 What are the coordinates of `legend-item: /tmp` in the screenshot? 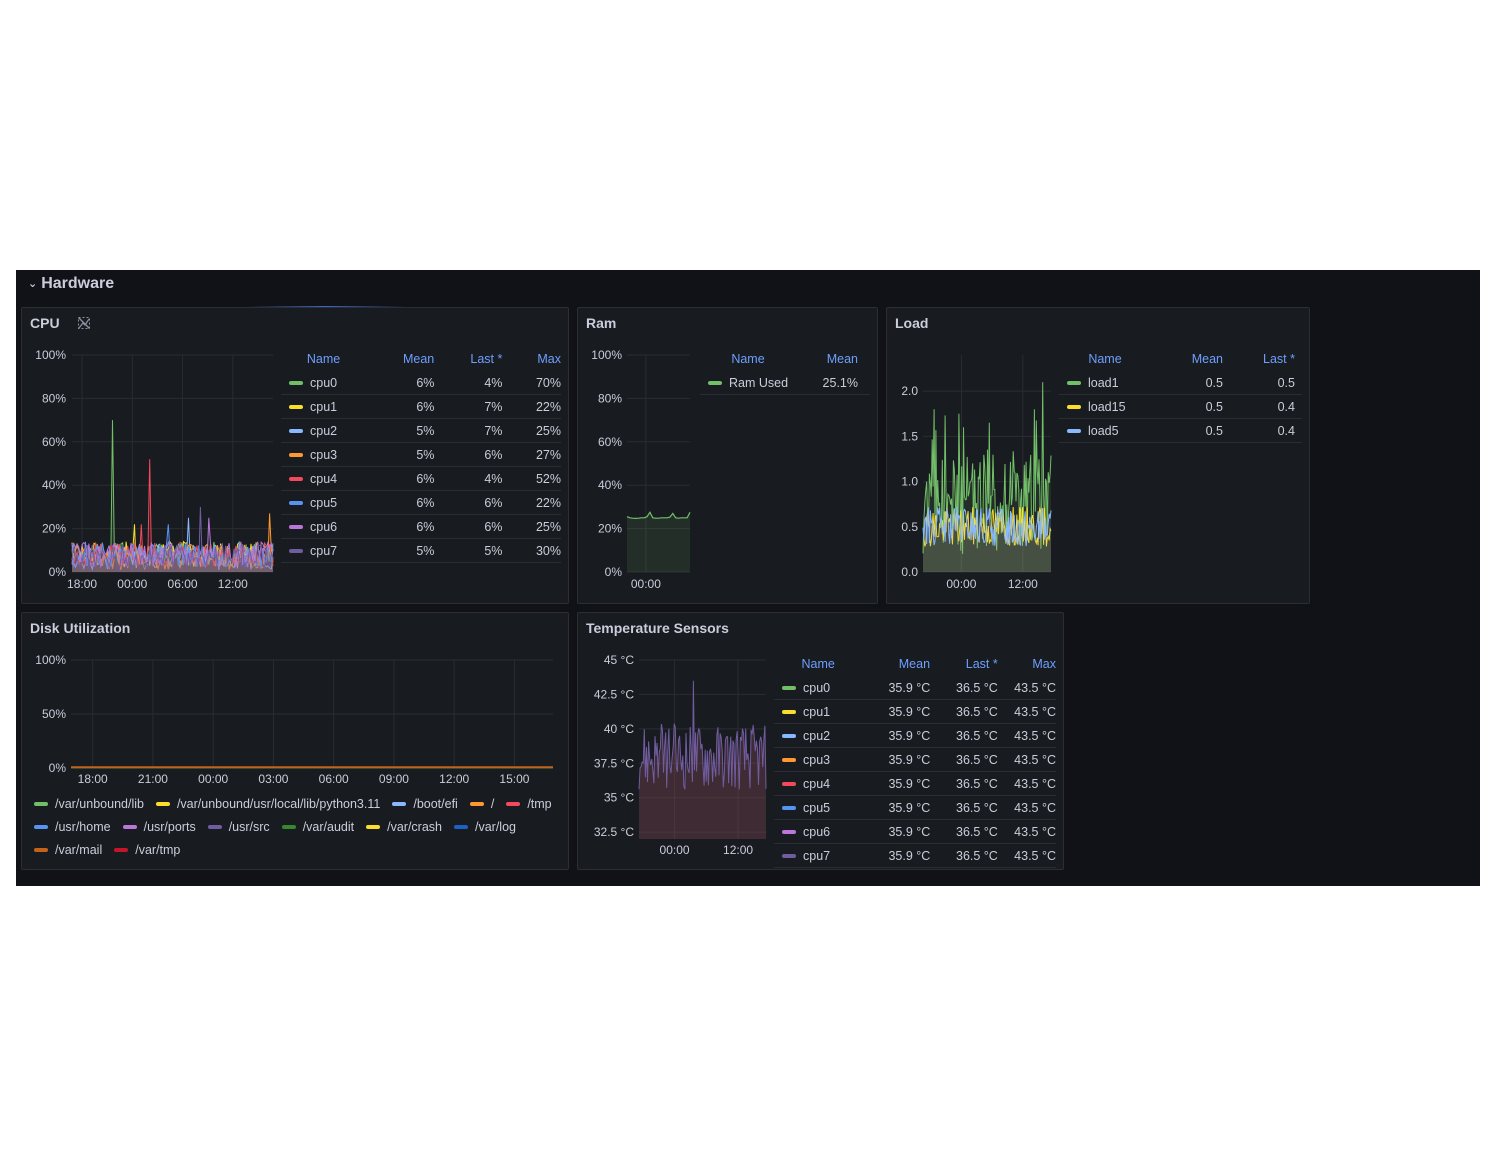 It's located at (529, 803).